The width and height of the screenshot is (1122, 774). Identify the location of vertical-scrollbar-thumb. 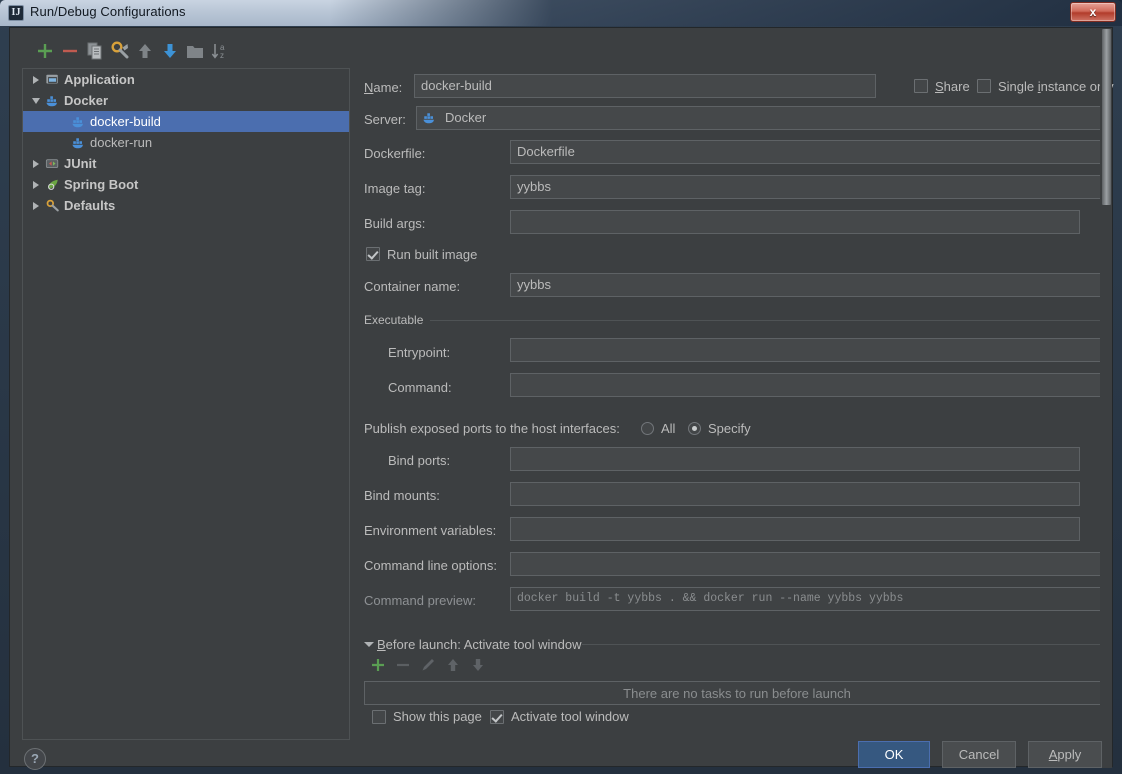
(1106, 117).